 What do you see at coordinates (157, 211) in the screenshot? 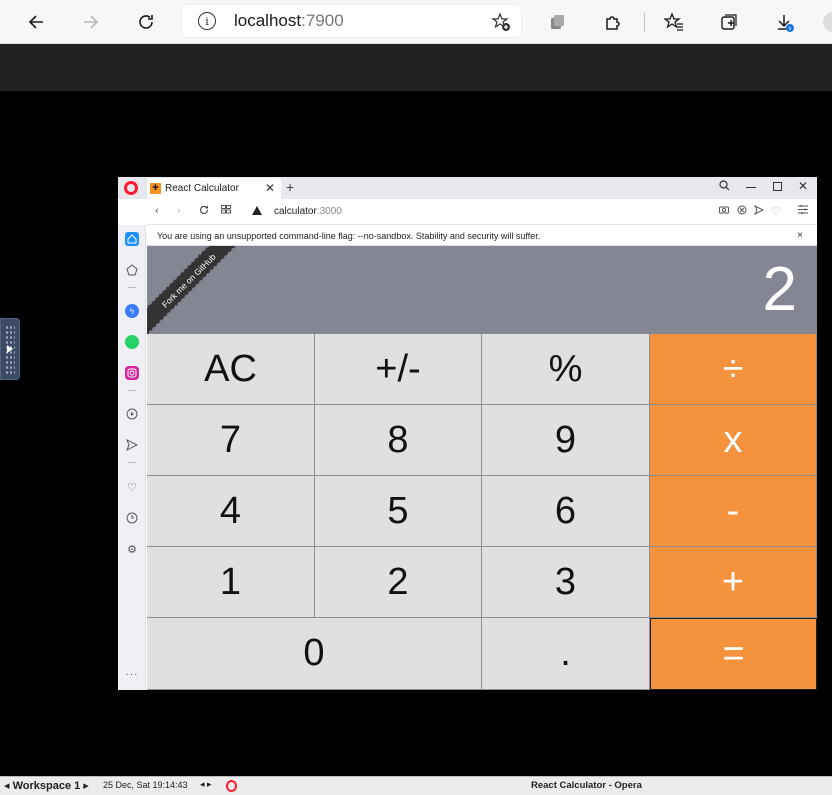
I see `opera-back-icon: ‹` at bounding box center [157, 211].